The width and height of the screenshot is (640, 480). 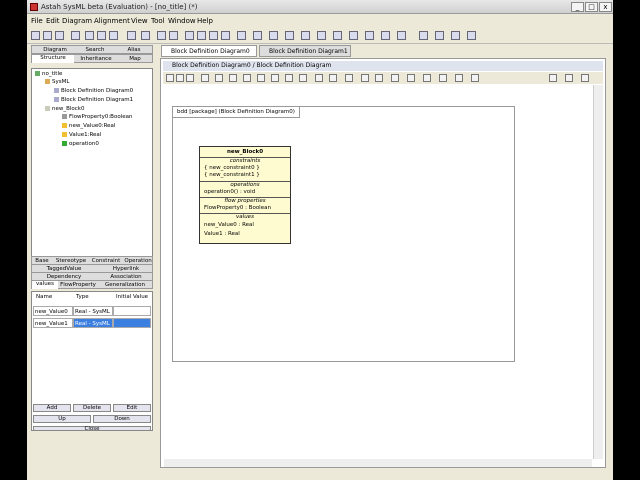 What do you see at coordinates (369, 35) in the screenshot?
I see `fill-color-icon` at bounding box center [369, 35].